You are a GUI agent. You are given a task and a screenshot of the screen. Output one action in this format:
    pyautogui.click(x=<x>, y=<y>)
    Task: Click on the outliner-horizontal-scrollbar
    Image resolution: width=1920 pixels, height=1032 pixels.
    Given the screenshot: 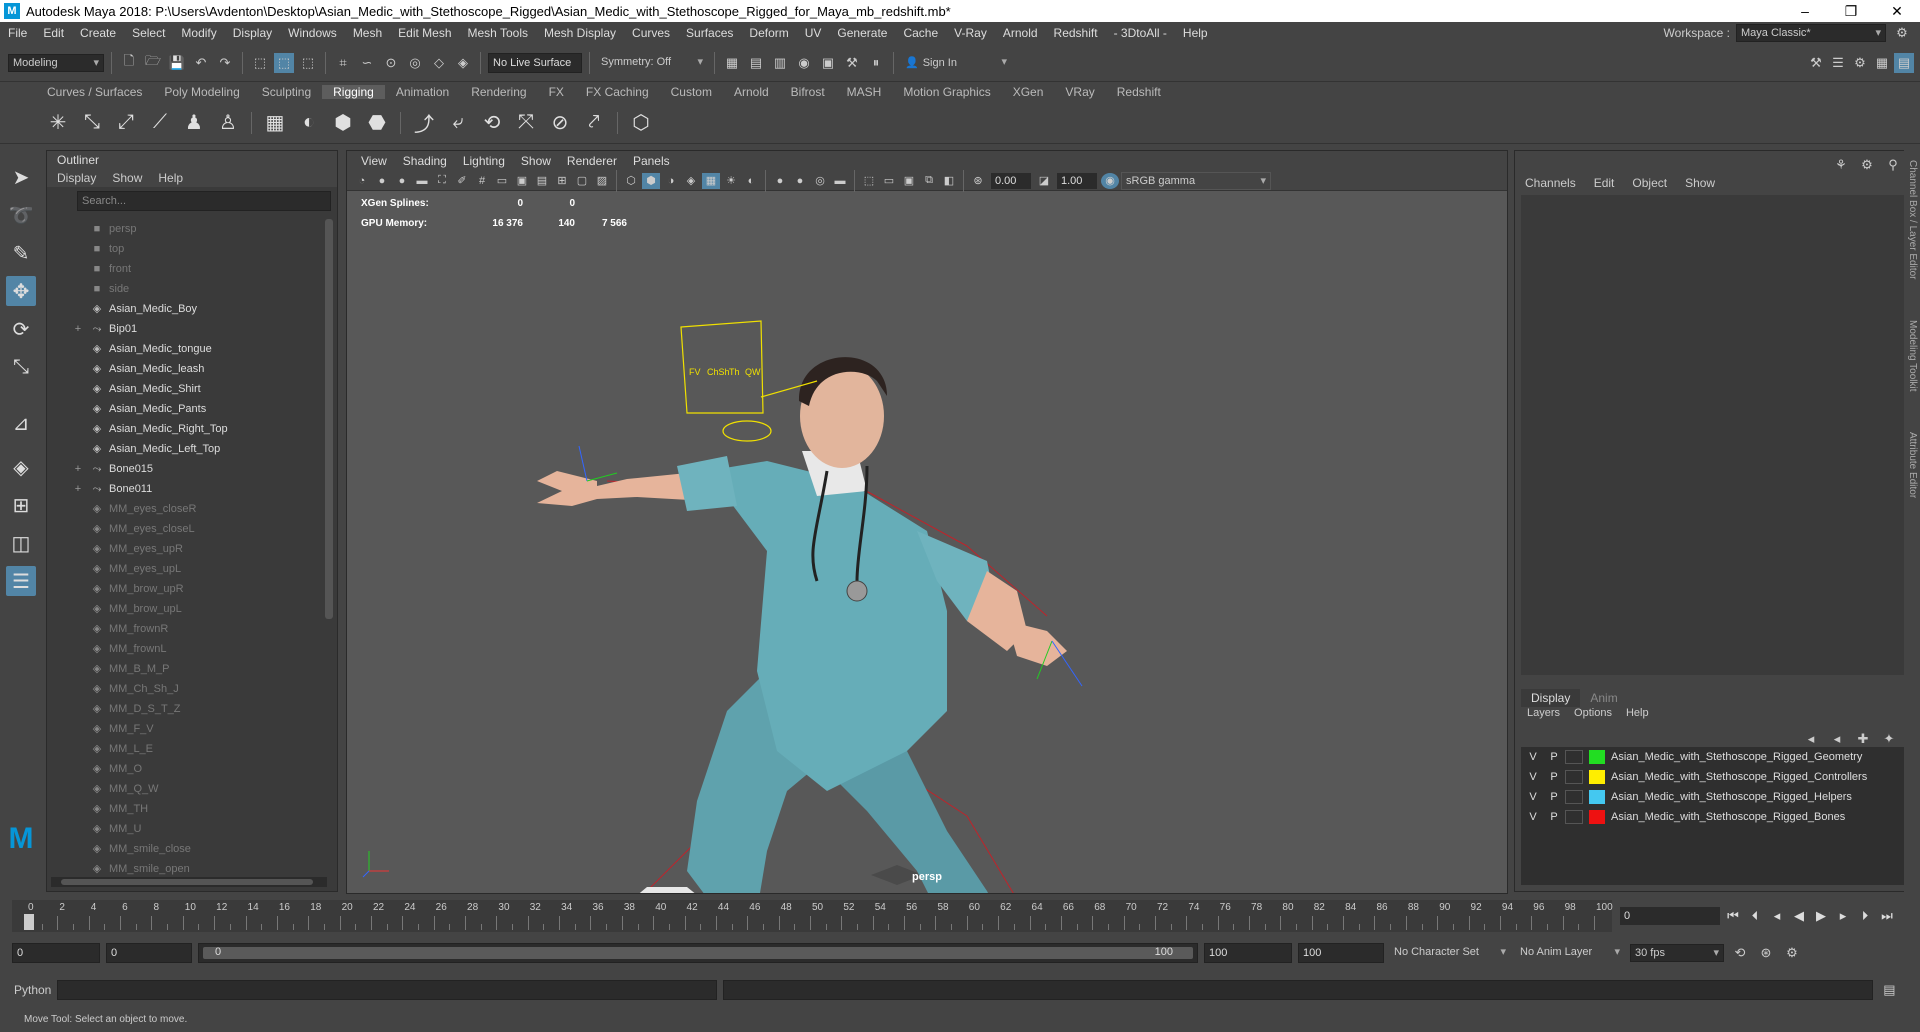 What is the action you would take?
    pyautogui.click(x=189, y=882)
    